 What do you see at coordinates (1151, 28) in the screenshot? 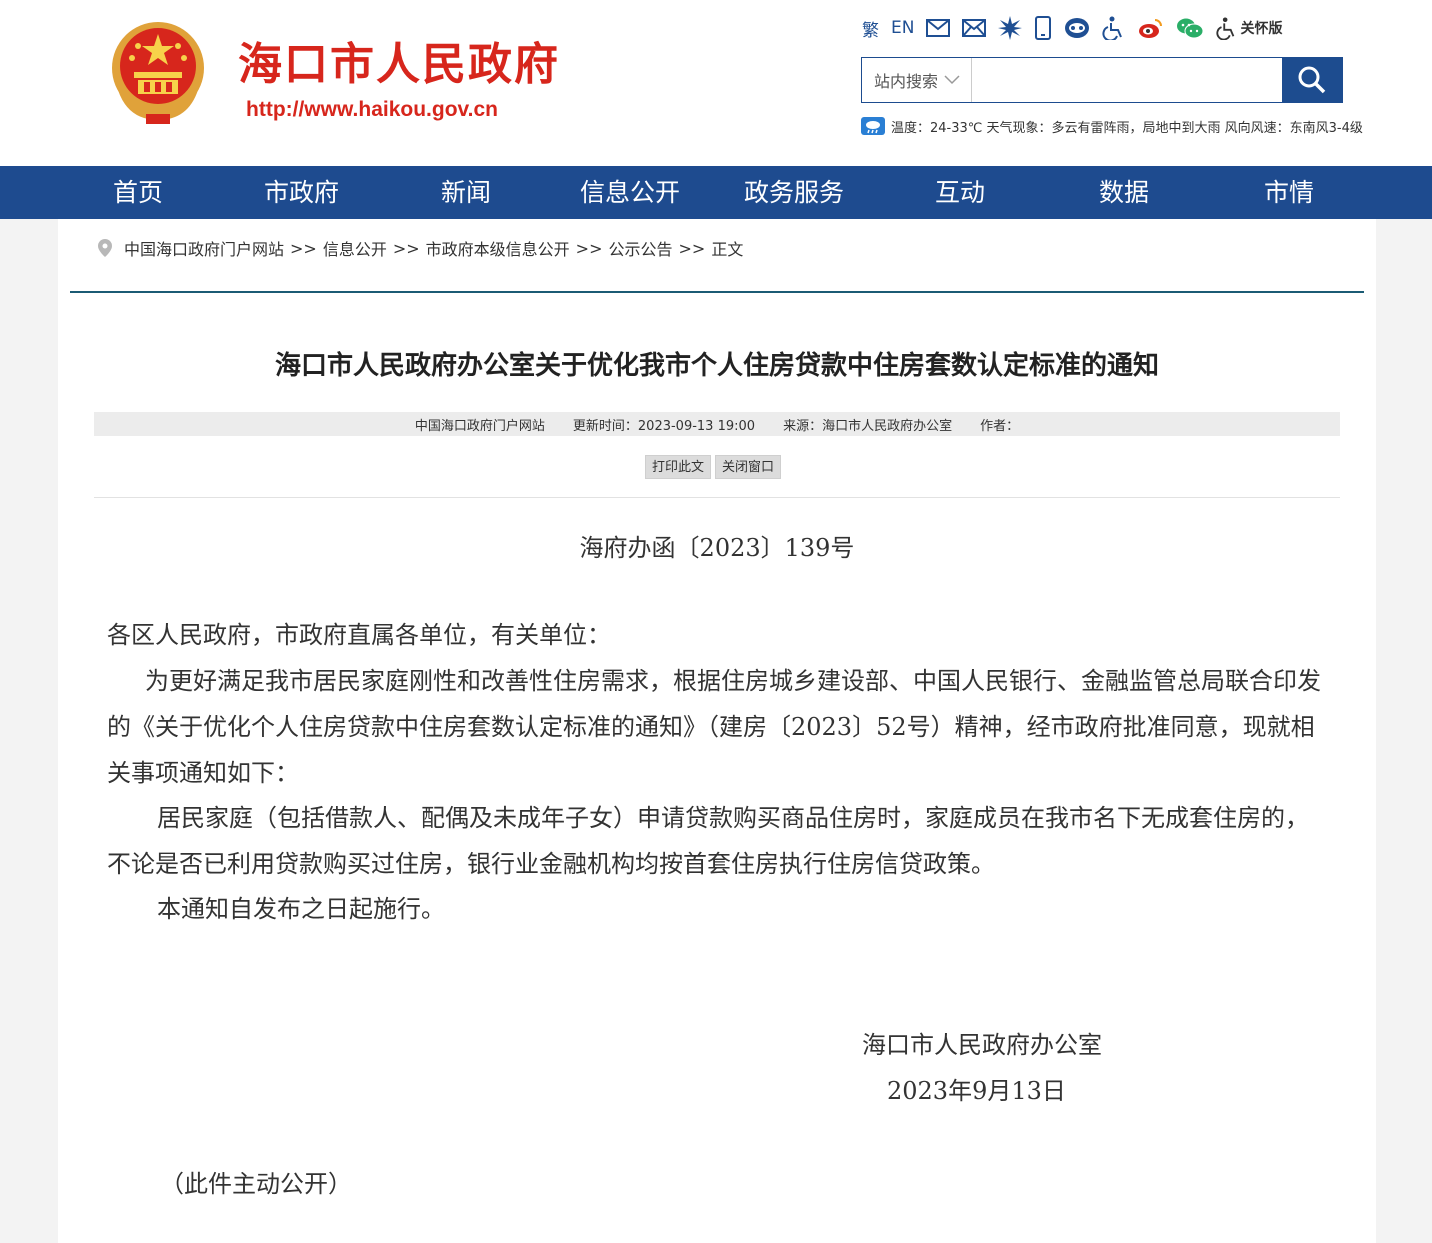
I see `weibo-icon` at bounding box center [1151, 28].